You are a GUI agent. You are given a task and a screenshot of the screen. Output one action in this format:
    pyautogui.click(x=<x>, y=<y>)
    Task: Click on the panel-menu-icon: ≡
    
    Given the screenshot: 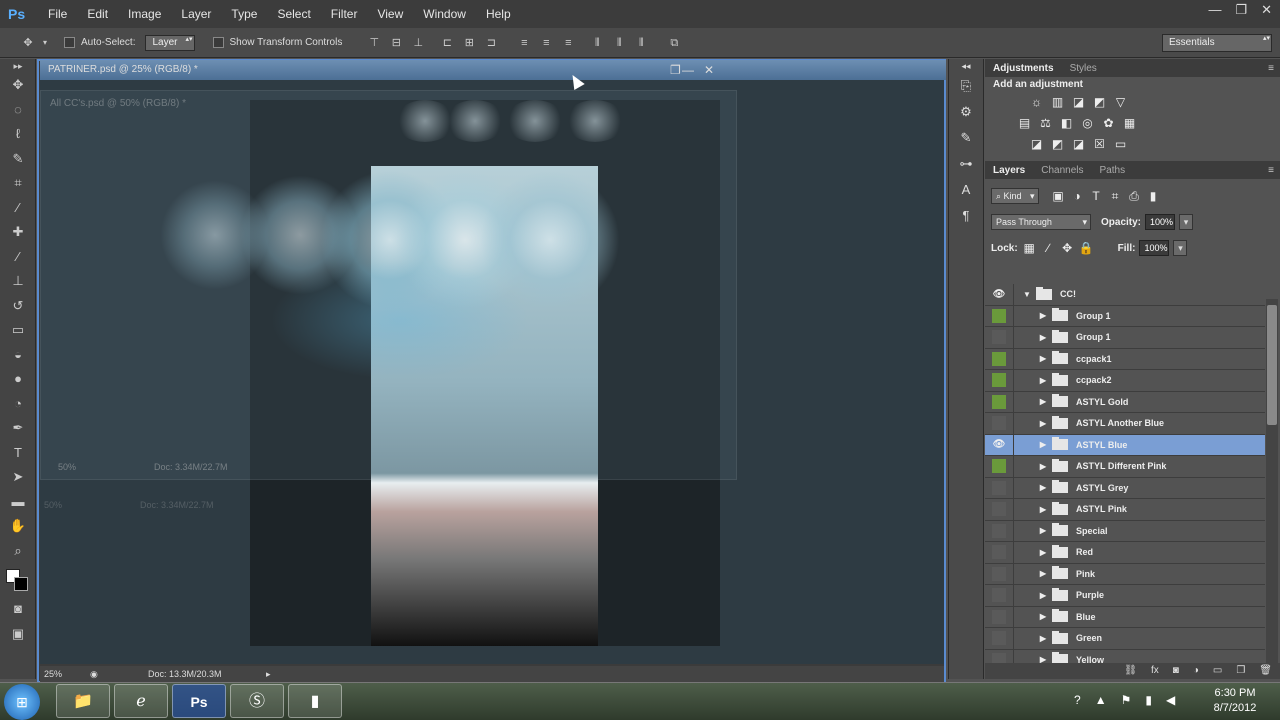 What is the action you would take?
    pyautogui.click(x=1271, y=68)
    